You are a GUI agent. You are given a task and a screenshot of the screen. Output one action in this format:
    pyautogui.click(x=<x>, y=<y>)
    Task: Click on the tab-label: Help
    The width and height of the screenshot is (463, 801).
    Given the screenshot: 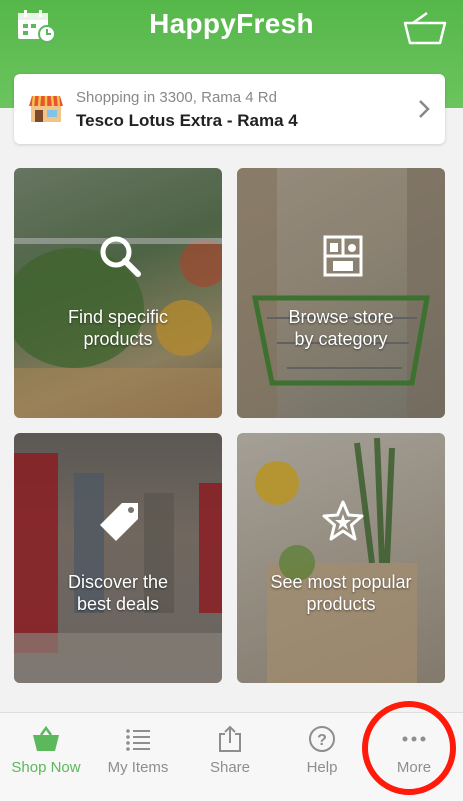 What is the action you would take?
    pyautogui.click(x=322, y=767)
    